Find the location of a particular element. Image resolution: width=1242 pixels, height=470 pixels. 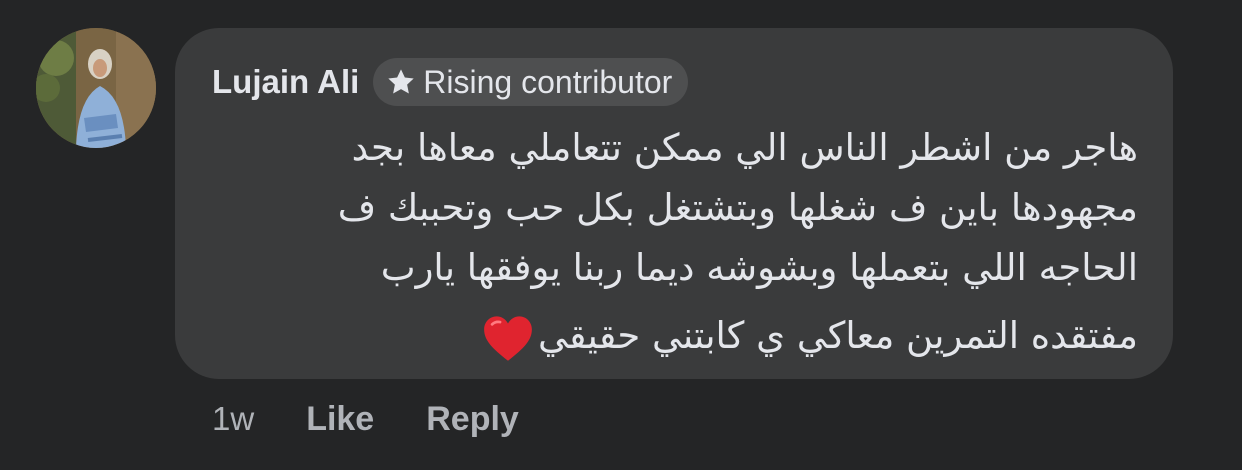

author-name: Lujain Ali is located at coordinates (285, 82).